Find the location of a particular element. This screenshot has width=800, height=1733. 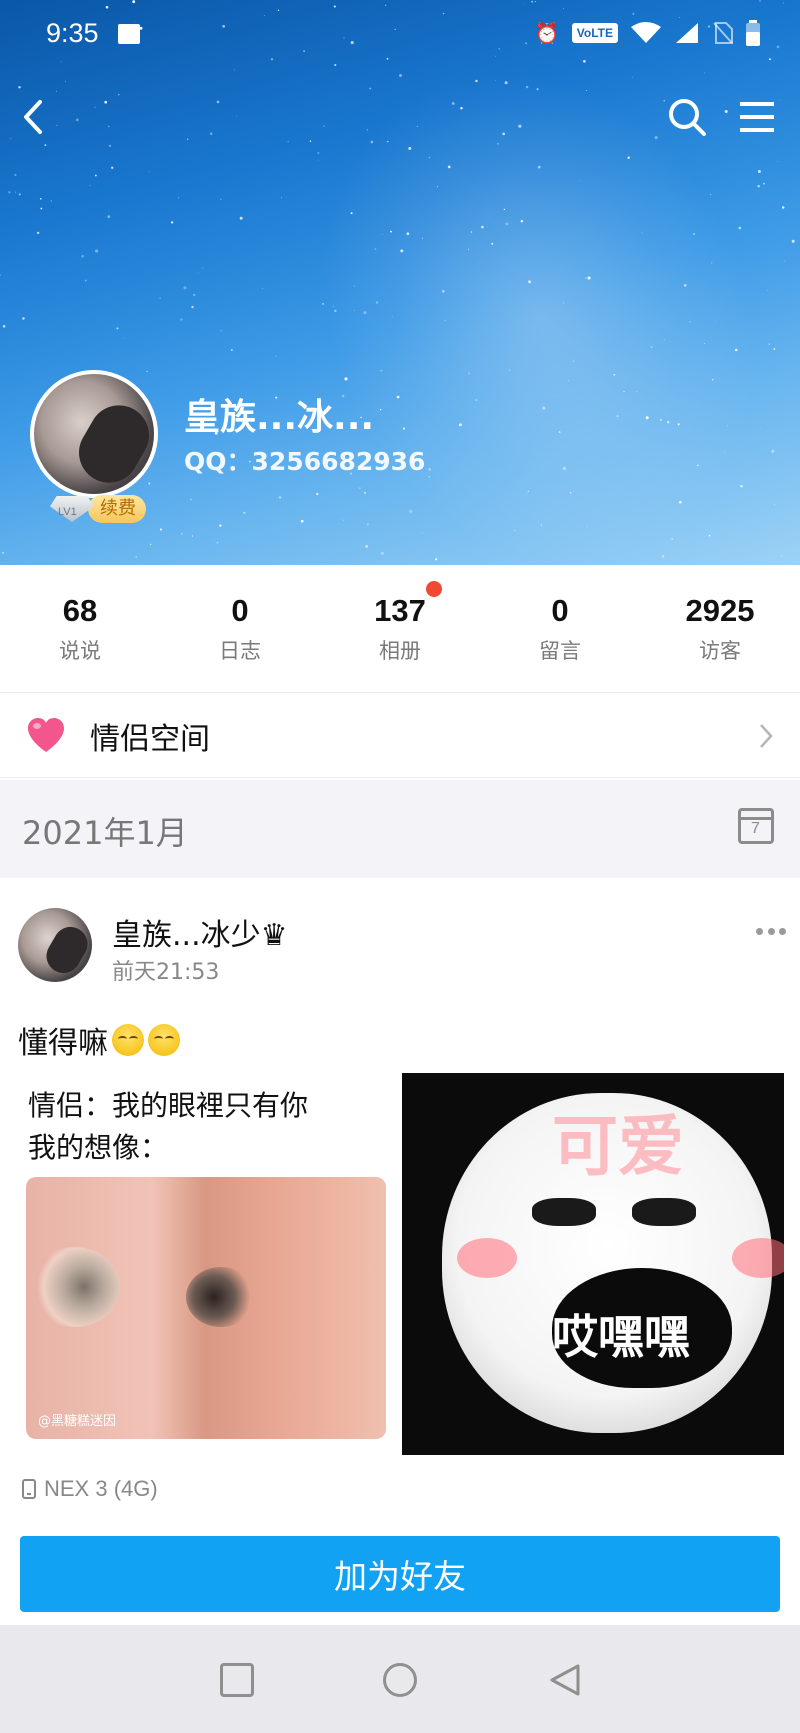

stat-visitors: 2925 访客 is located at coordinates (720, 628).